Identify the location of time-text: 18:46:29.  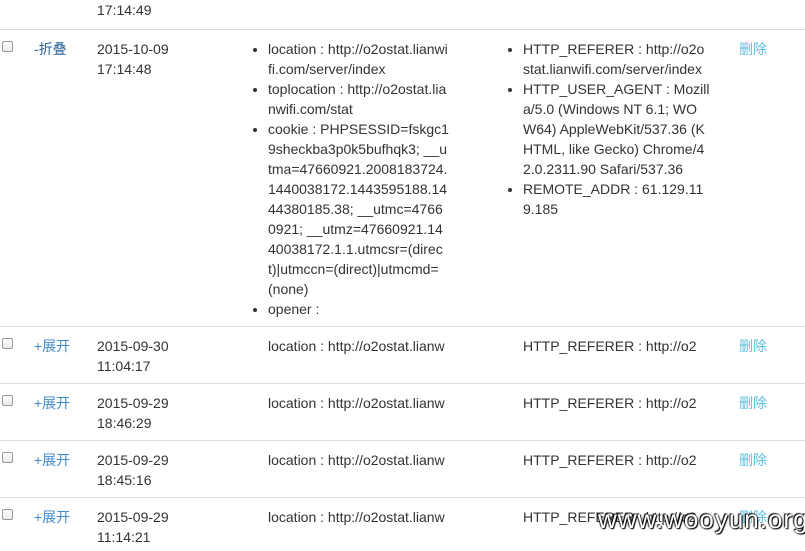
(124, 423).